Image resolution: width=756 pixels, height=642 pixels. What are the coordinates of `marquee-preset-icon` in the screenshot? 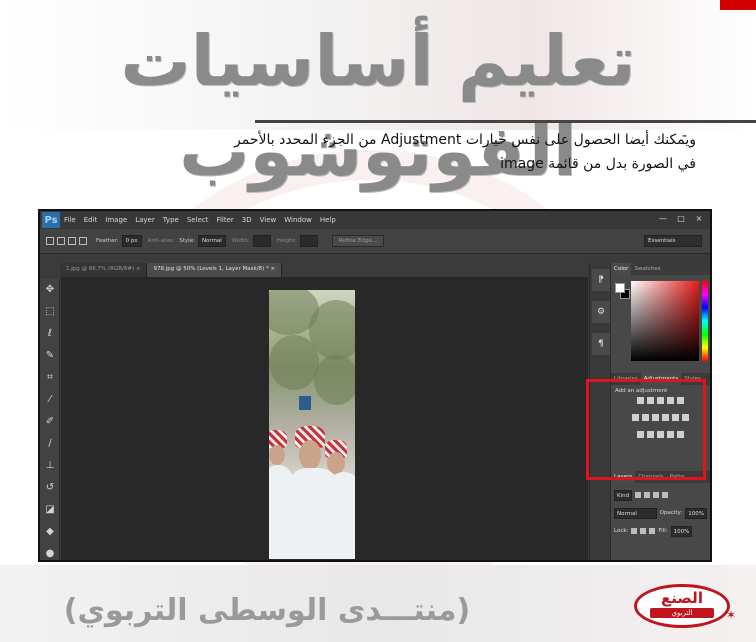 It's located at (50, 241).